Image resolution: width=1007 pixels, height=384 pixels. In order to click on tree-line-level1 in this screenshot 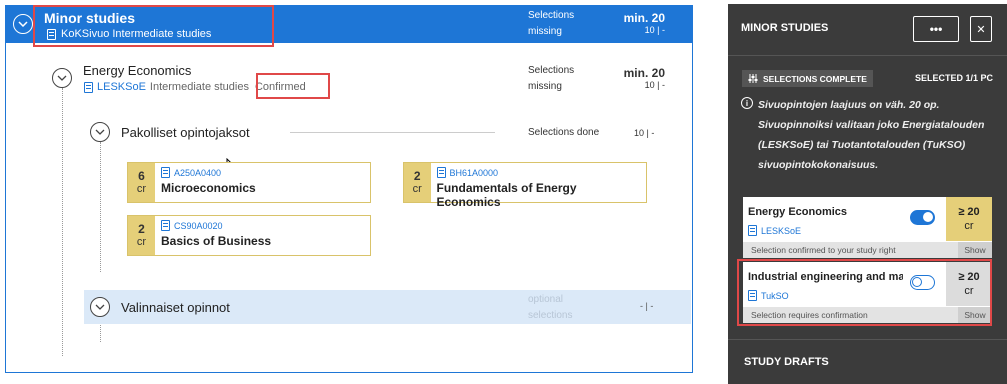, I will do `click(62, 222)`.